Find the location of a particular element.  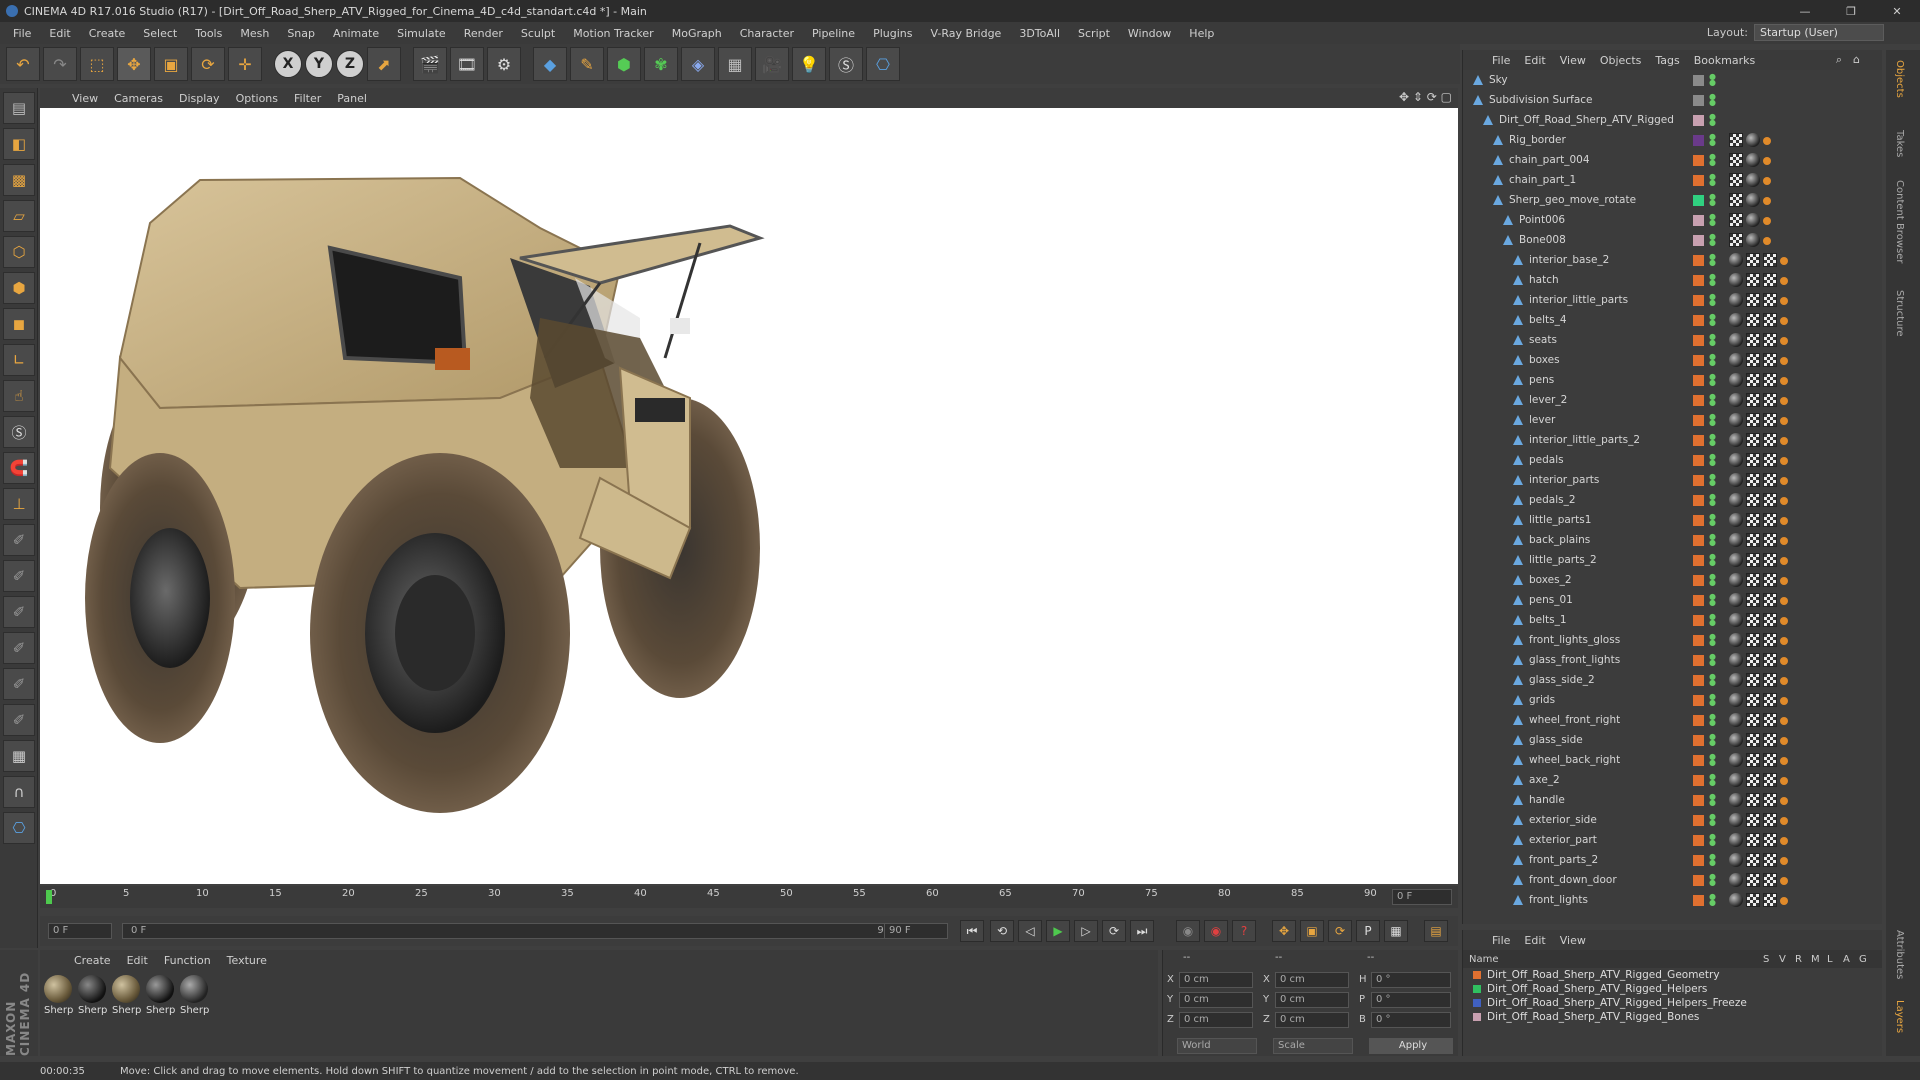

object-row: interior_little_parts ● ● is located at coordinates (1672, 300).